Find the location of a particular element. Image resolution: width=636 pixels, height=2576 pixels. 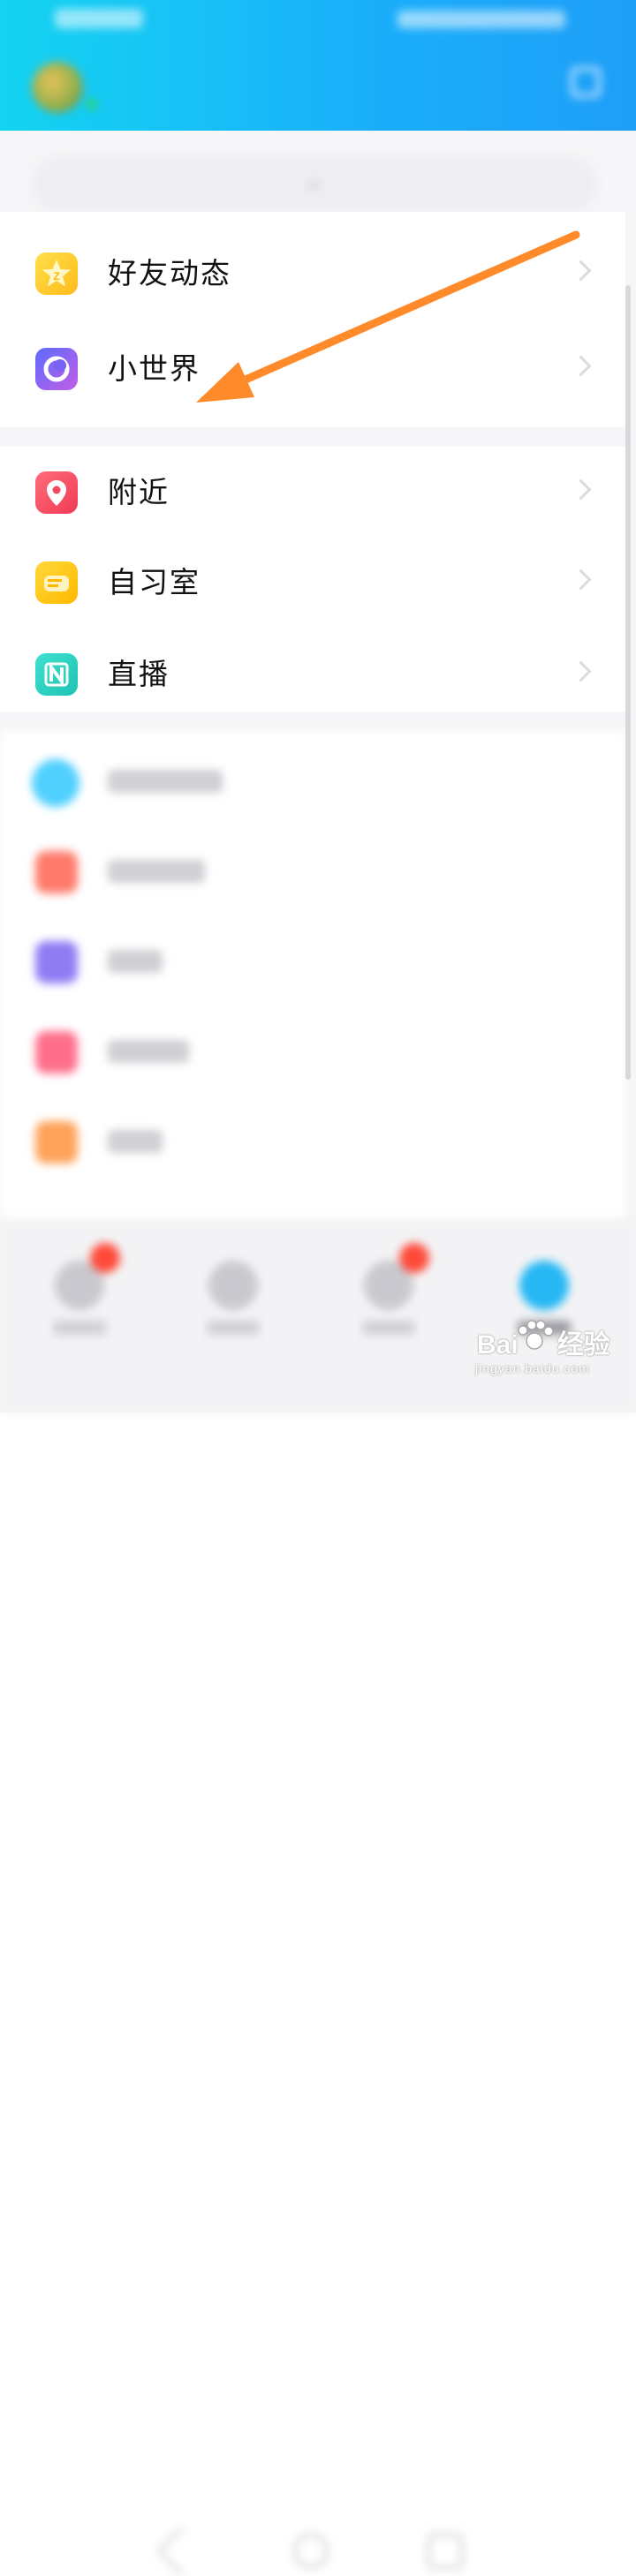

list-item-label: 附近 is located at coordinates (139, 492).